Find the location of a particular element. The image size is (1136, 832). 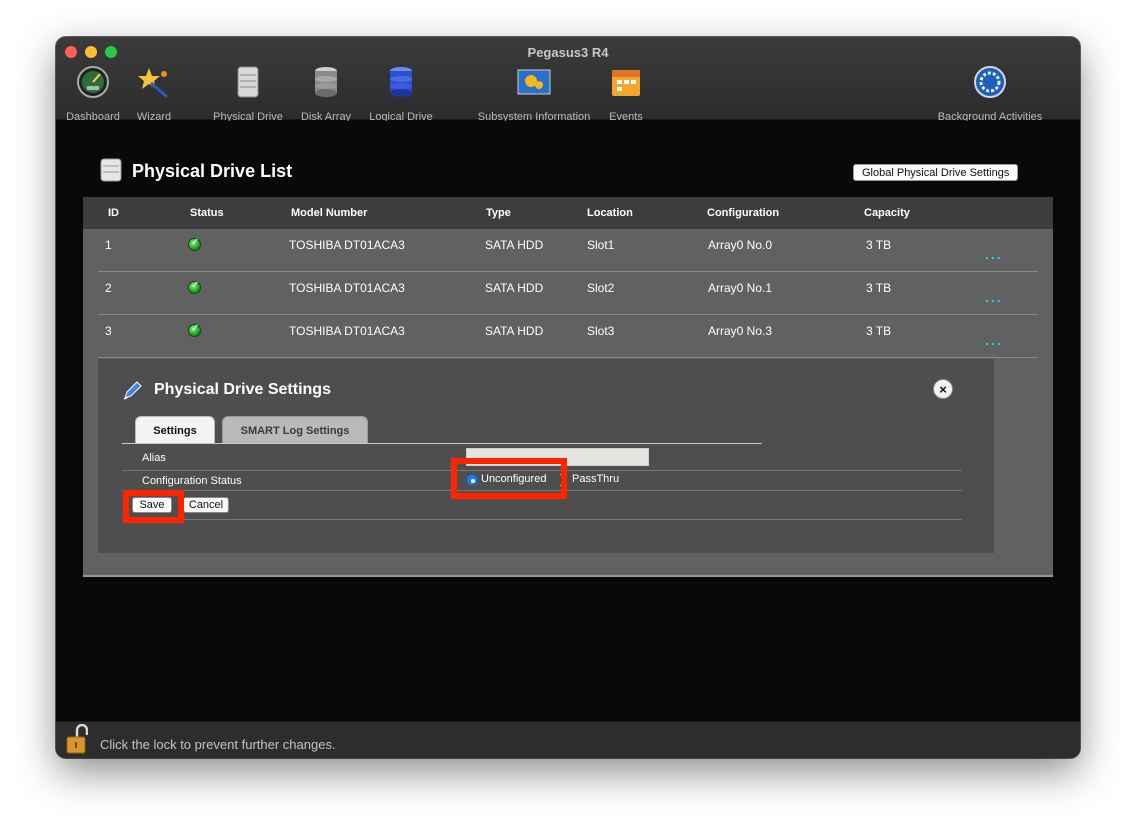

toolbar-subsystem-information: Subsystem Information is located at coordinates (534, 94).